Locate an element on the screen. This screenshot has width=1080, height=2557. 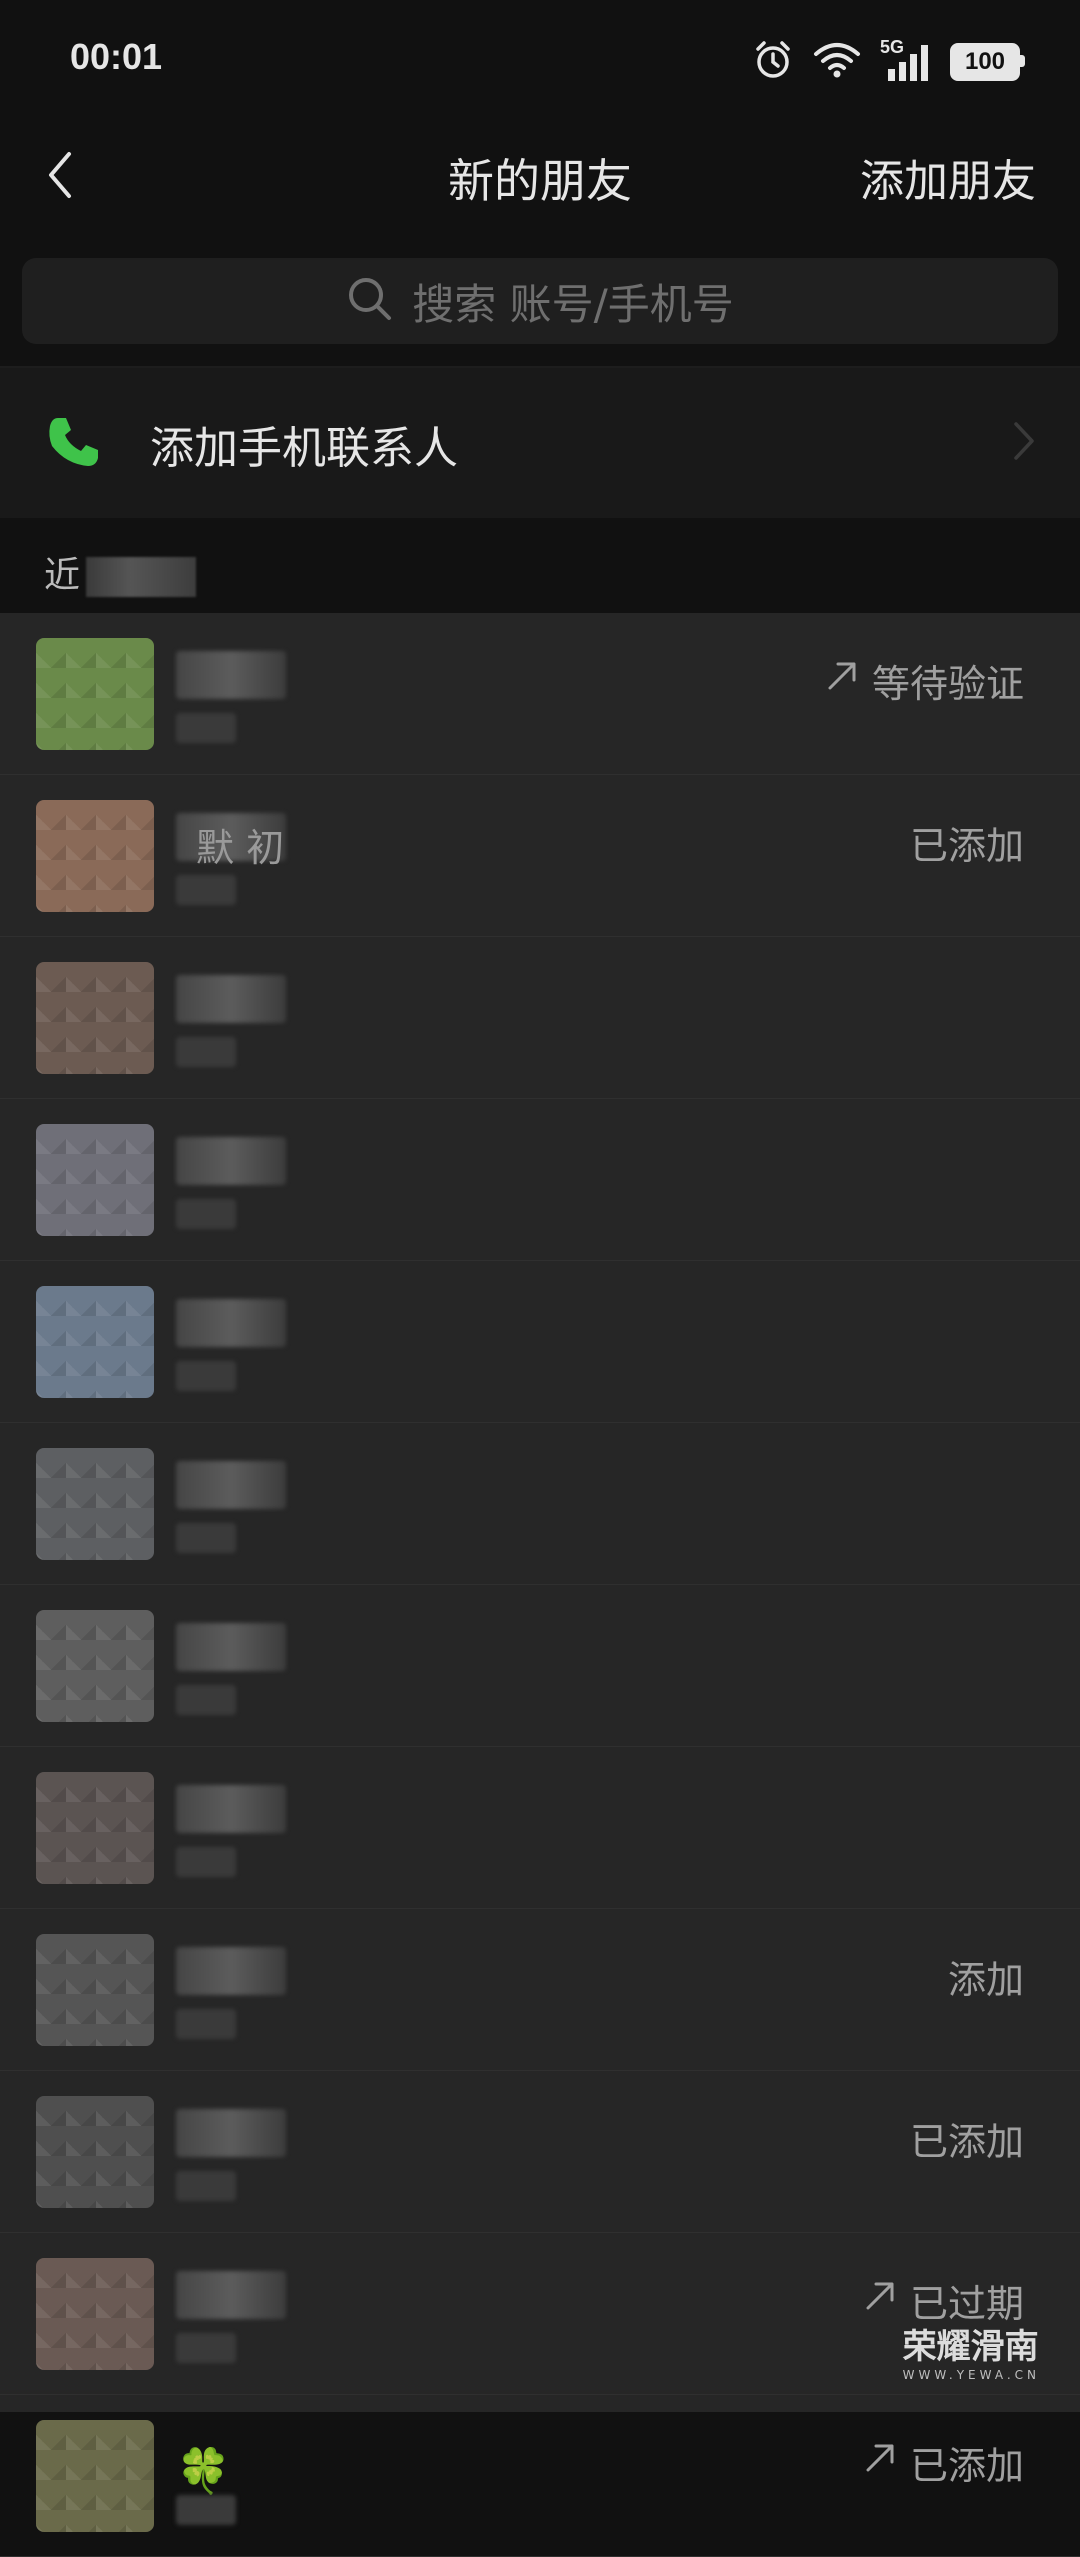
list-item: 已添加 is located at coordinates (540, 2152).